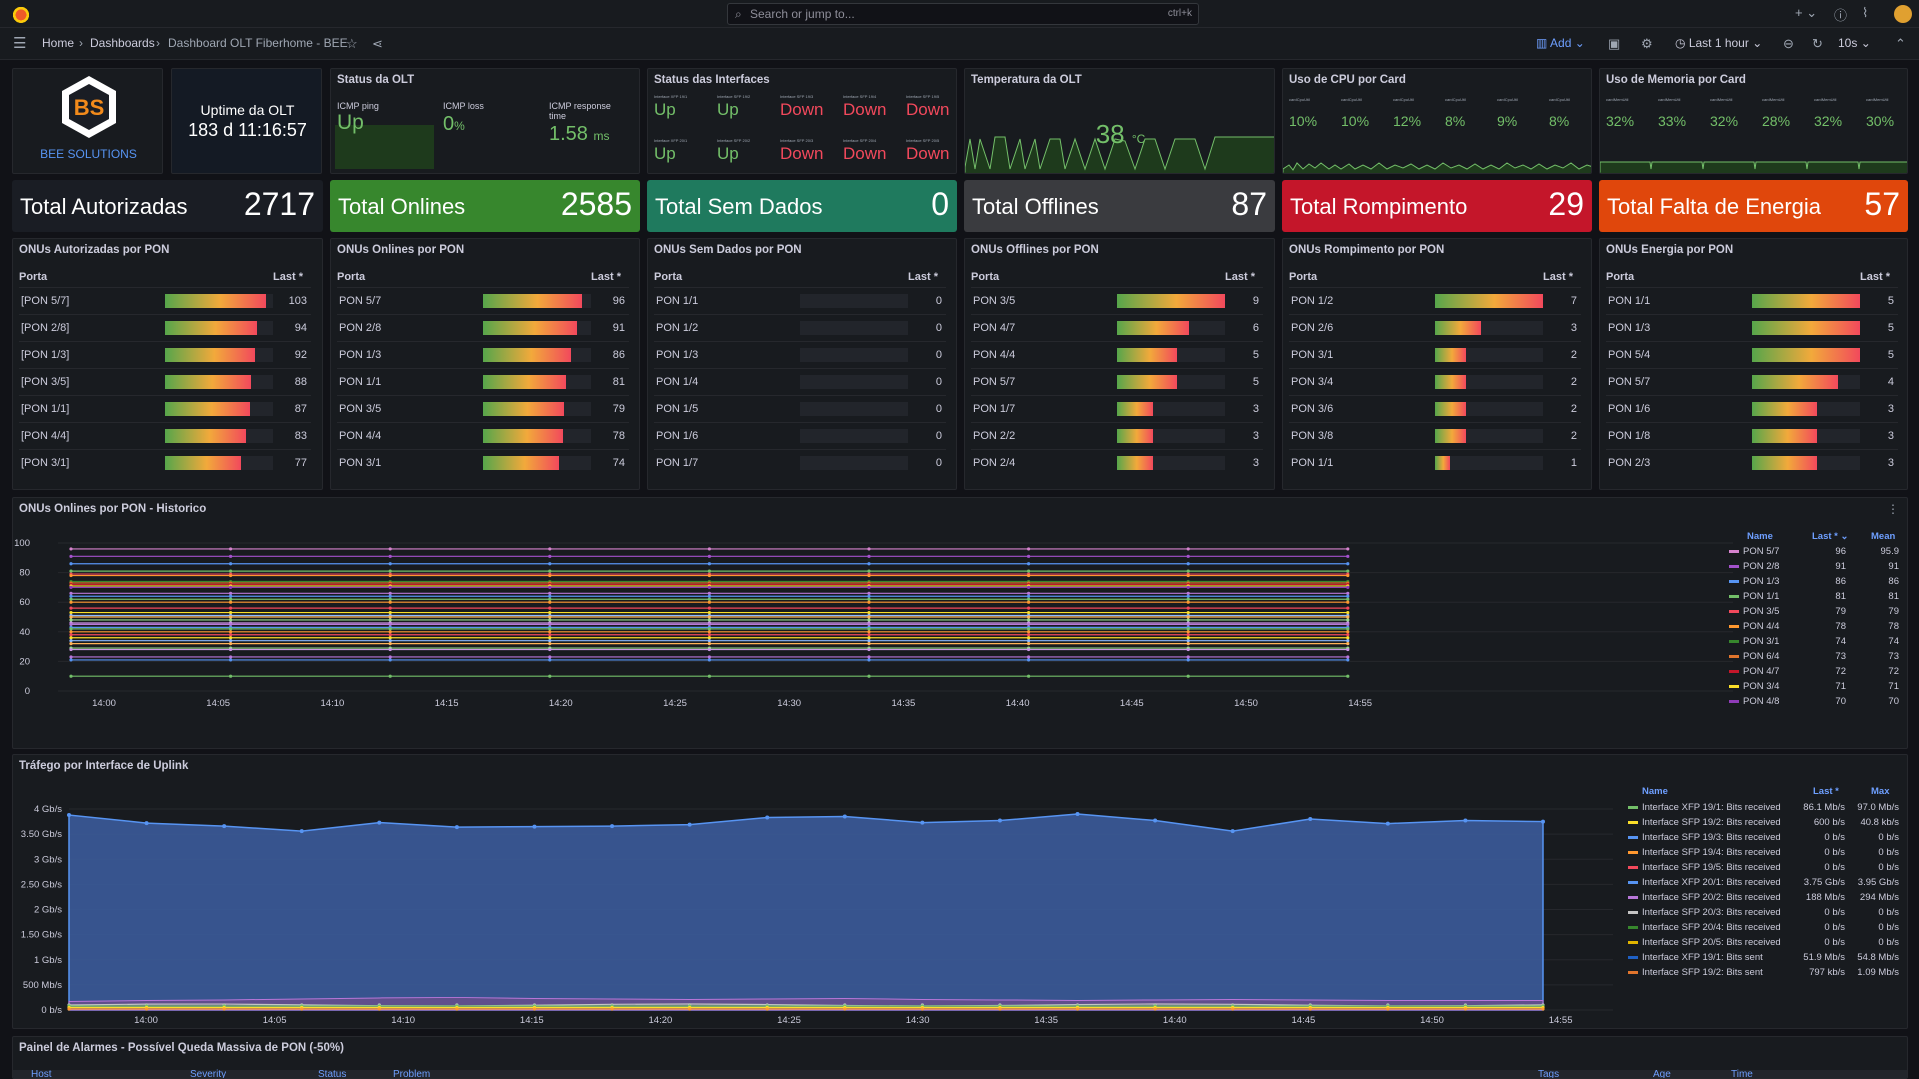 The width and height of the screenshot is (1919, 1079). What do you see at coordinates (1754, 671) in the screenshot?
I see `legend-item: PON 4/7` at bounding box center [1754, 671].